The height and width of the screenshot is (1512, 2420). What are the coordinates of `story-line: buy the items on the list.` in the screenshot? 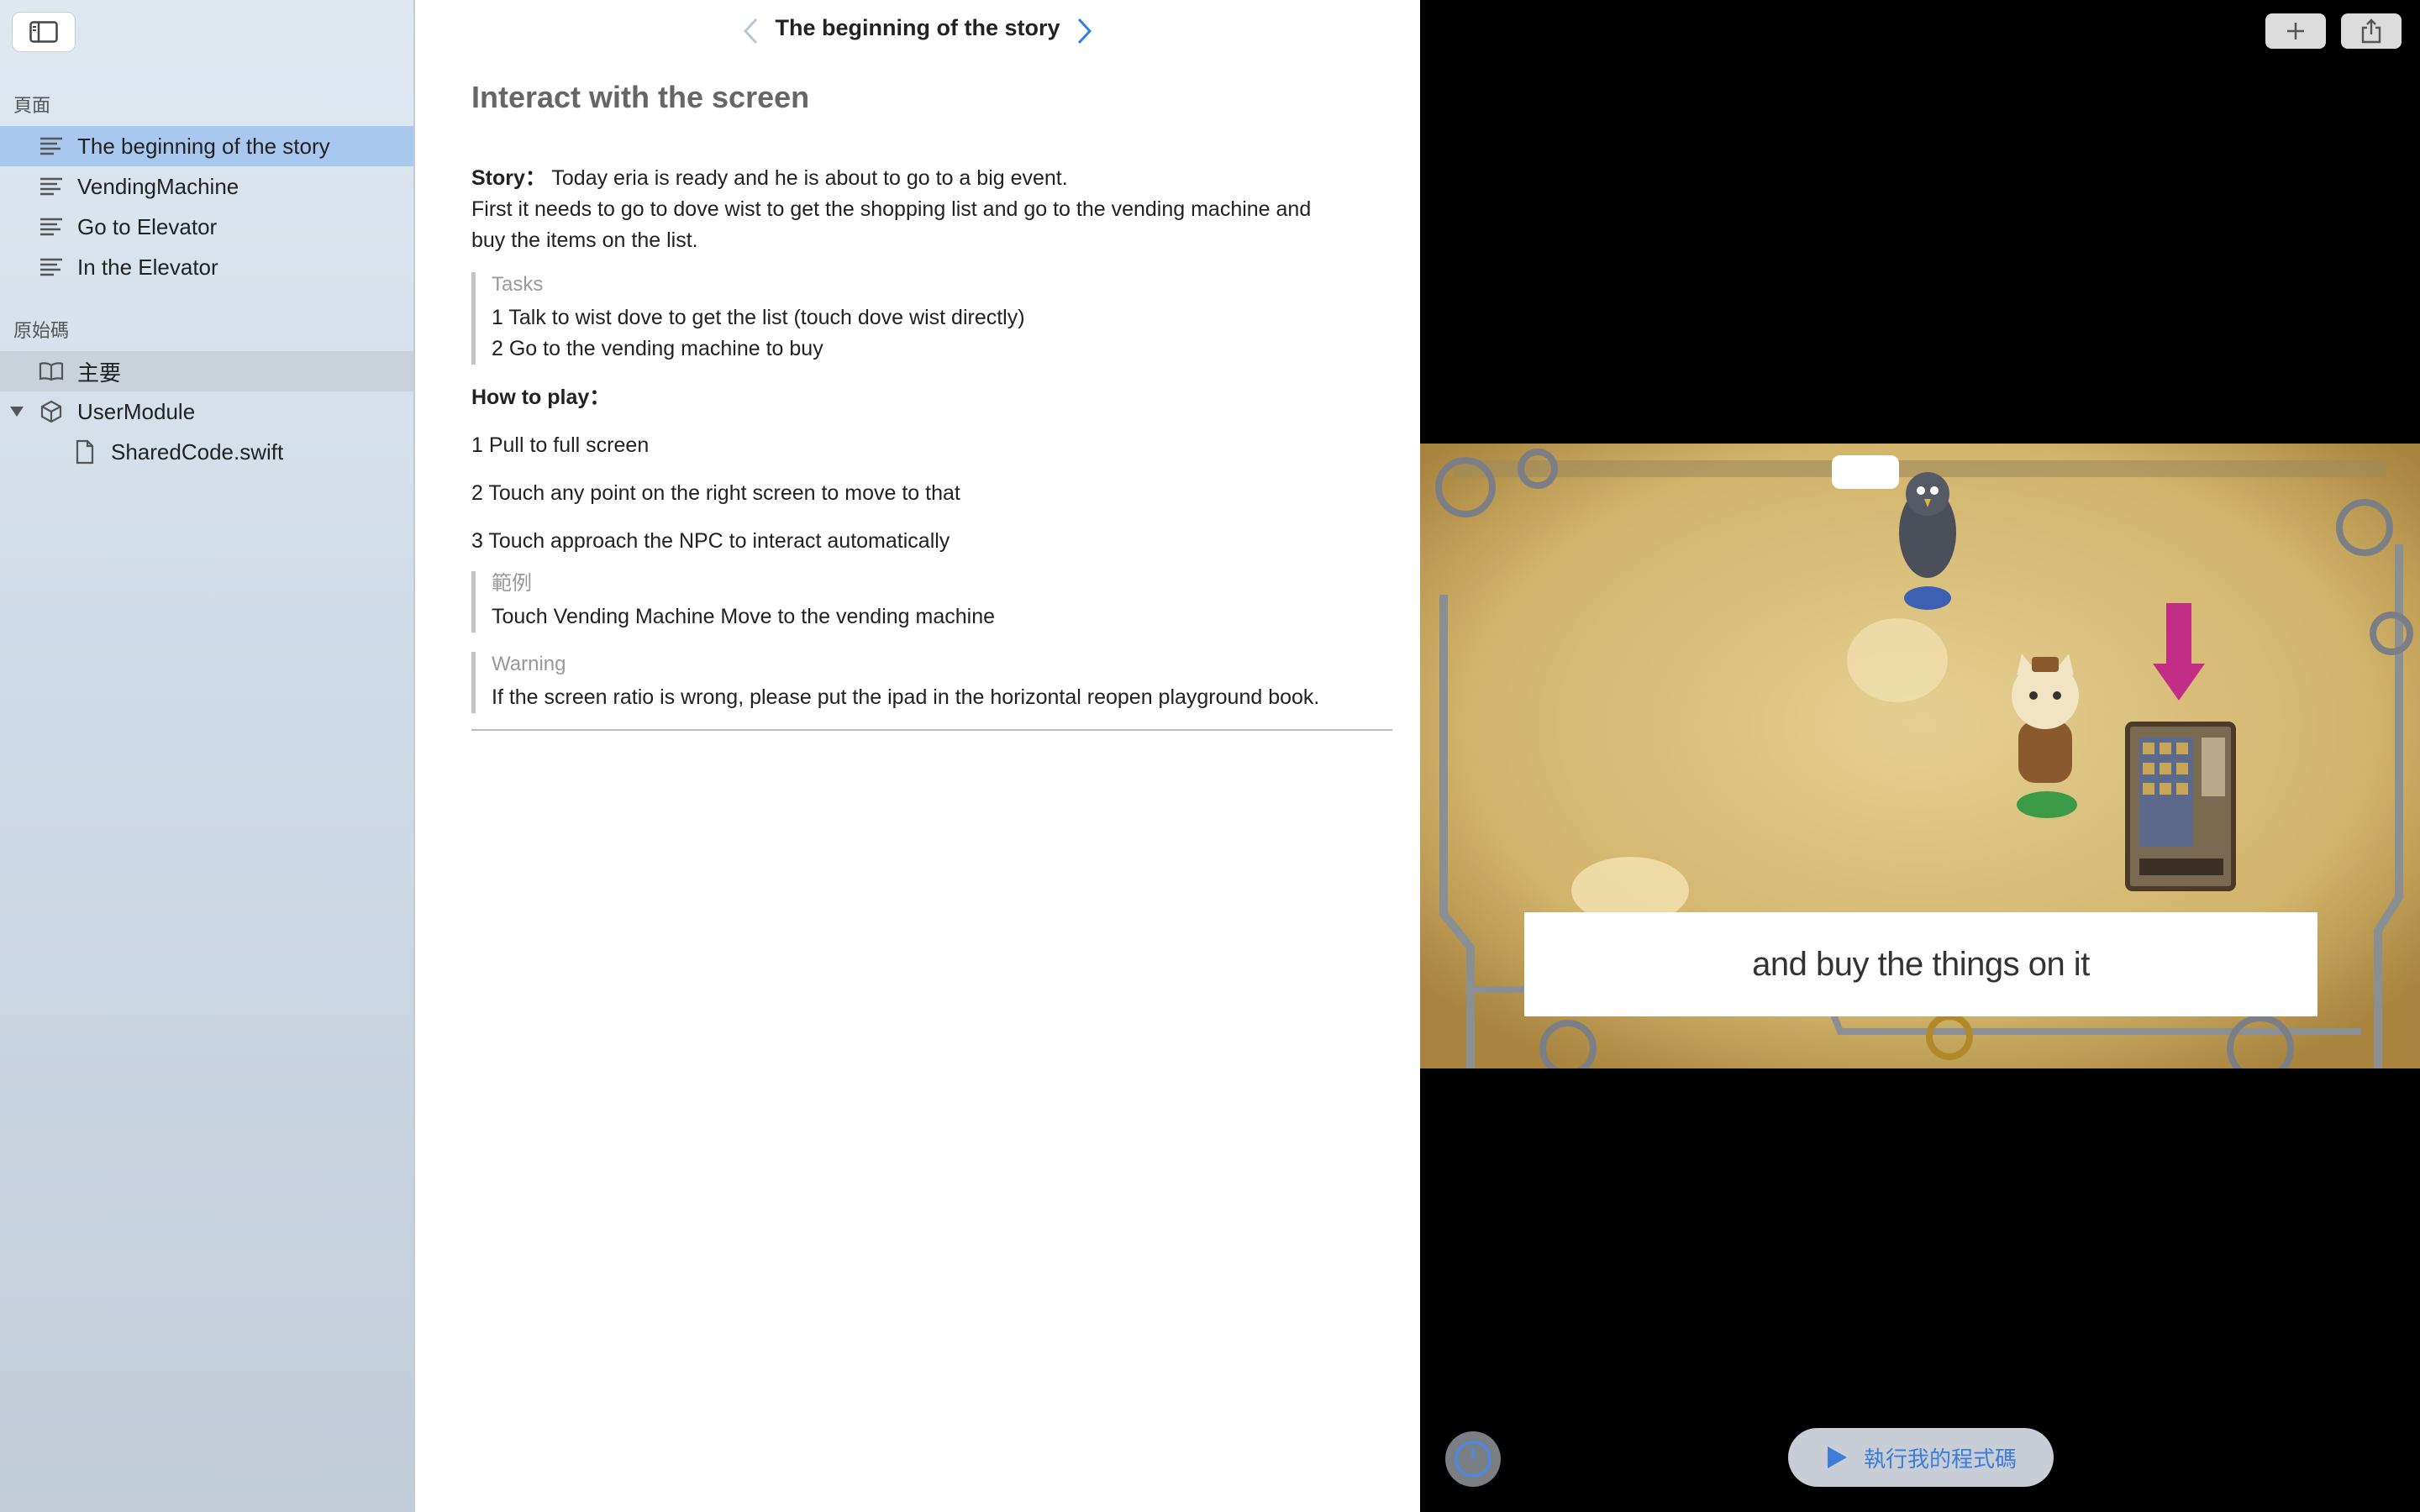 It's located at (584, 240).